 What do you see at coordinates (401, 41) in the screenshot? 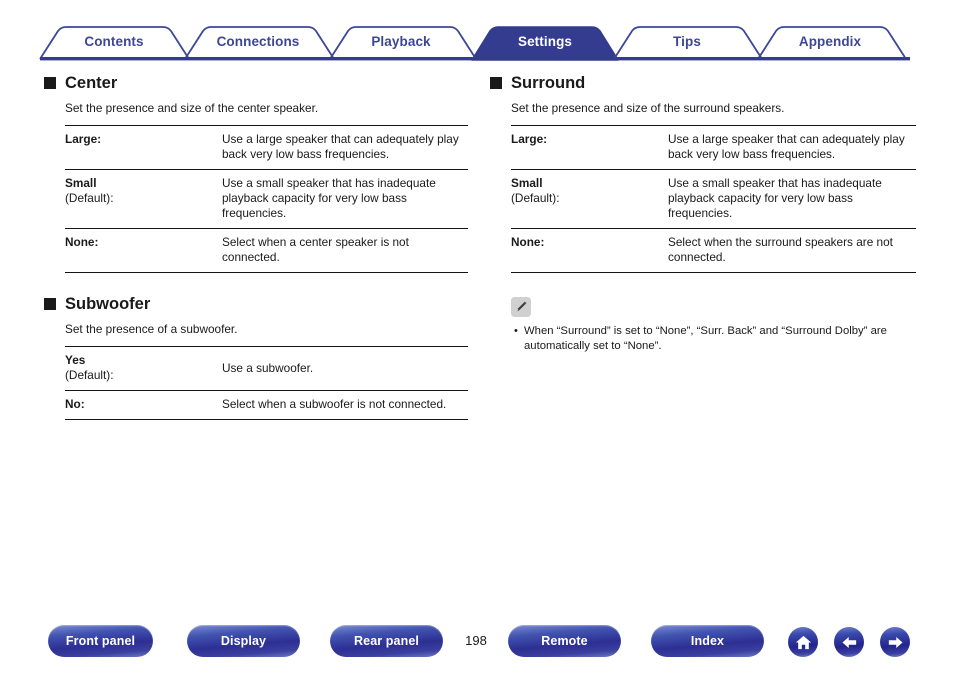
I see `tab-playback-label: Playback` at bounding box center [401, 41].